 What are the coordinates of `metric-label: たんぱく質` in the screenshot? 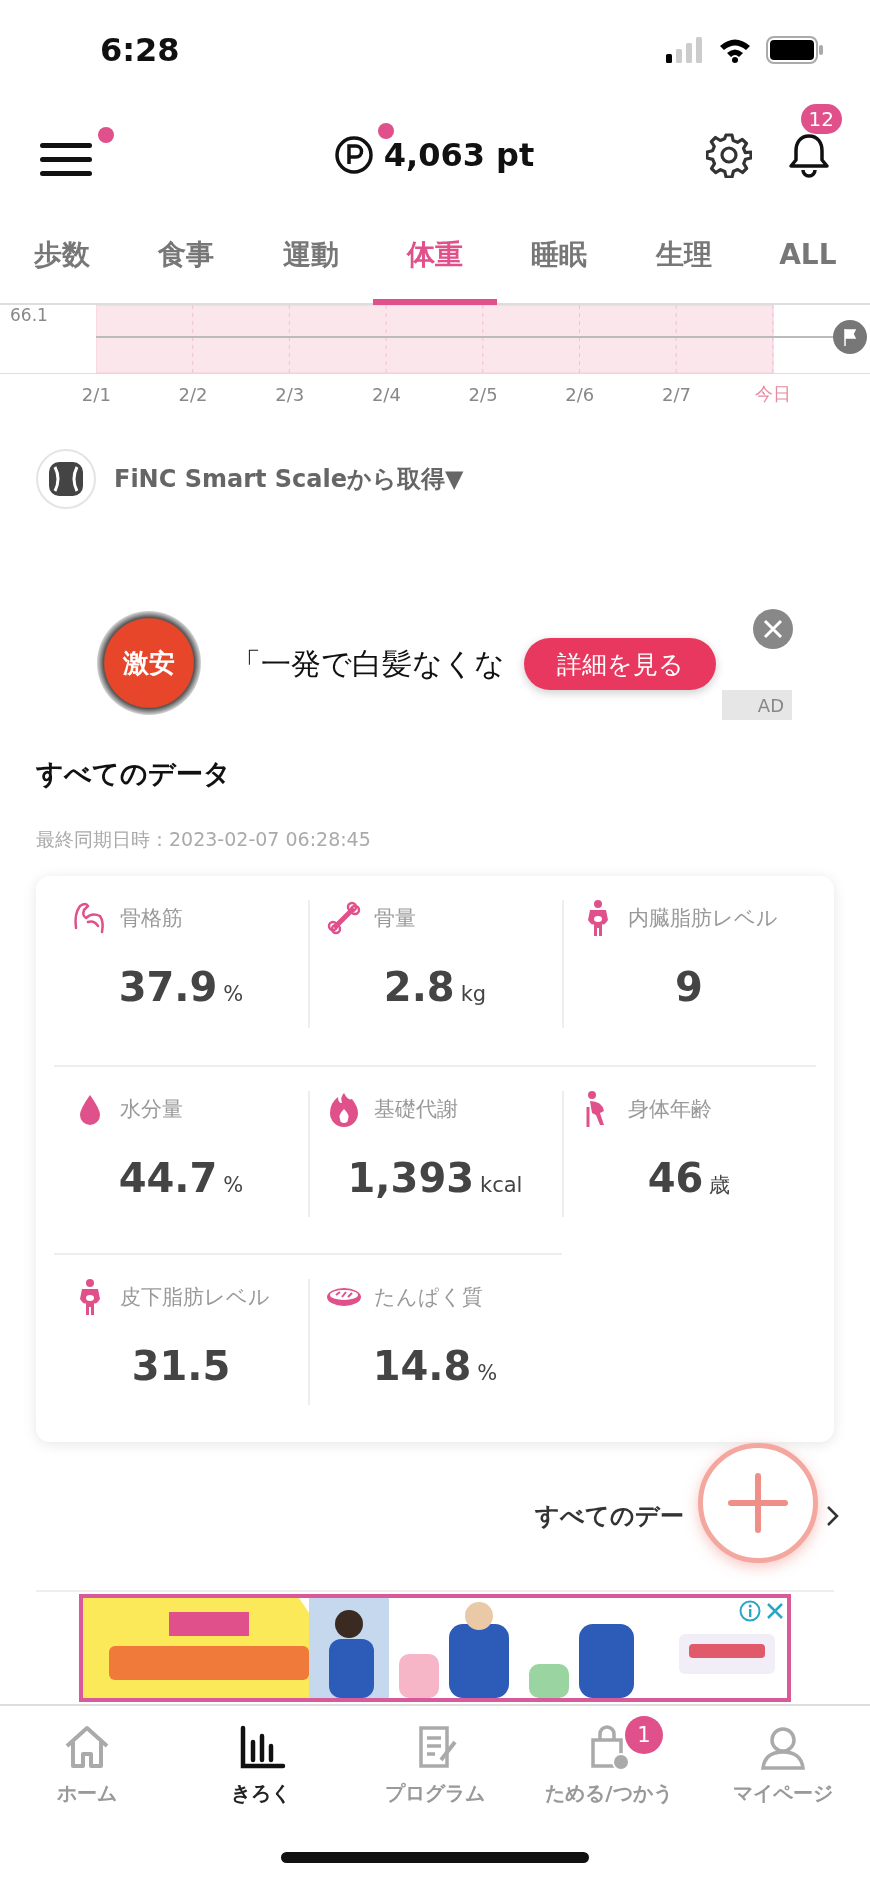 It's located at (428, 1298).